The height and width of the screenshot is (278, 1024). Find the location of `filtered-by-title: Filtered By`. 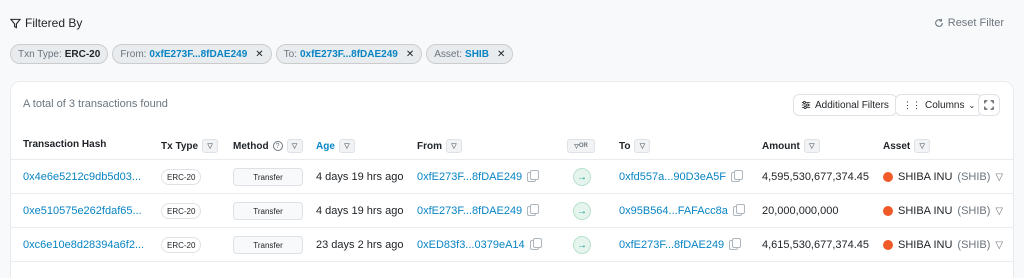

filtered-by-title: Filtered By is located at coordinates (54, 23).